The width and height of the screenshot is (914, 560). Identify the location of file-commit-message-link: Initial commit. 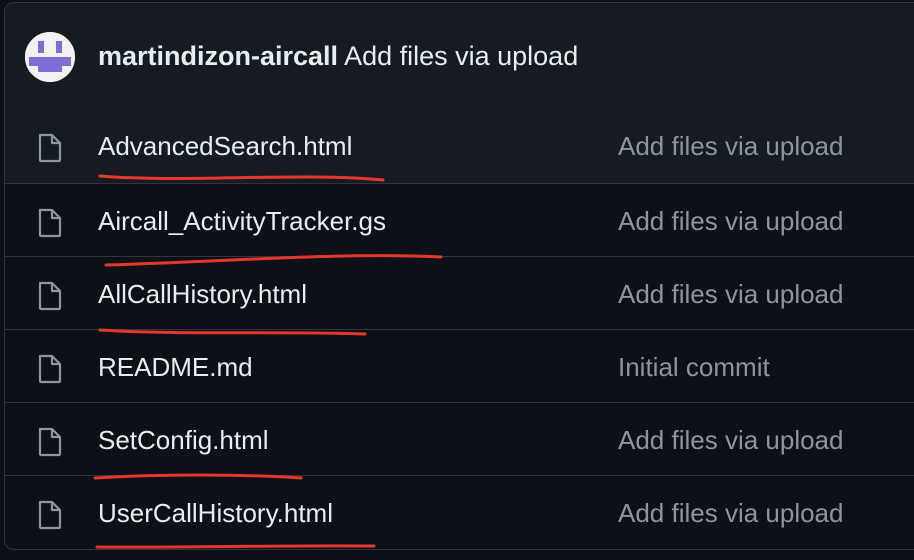
(694, 367).